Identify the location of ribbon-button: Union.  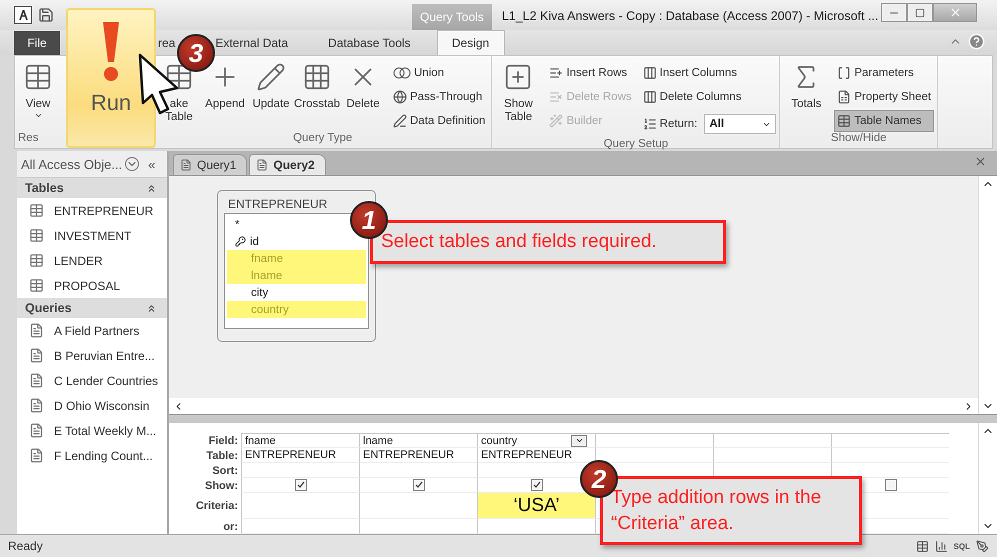
(439, 73).